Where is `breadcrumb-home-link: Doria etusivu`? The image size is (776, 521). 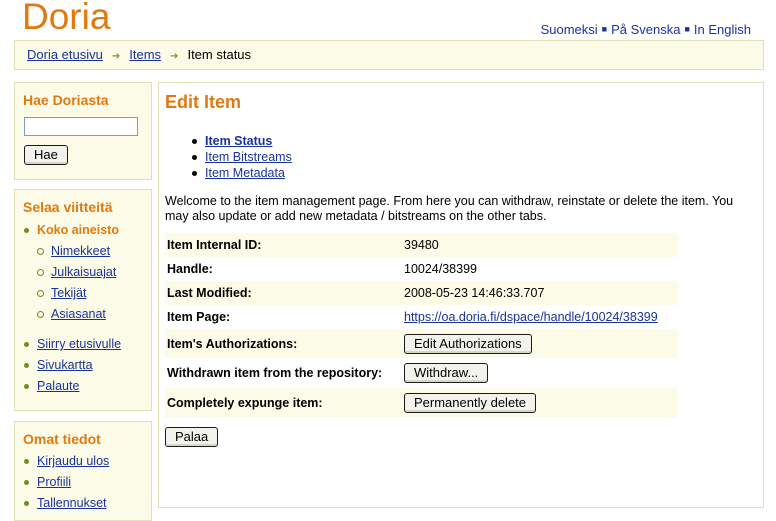
breadcrumb-home-link: Doria etusivu is located at coordinates (65, 54).